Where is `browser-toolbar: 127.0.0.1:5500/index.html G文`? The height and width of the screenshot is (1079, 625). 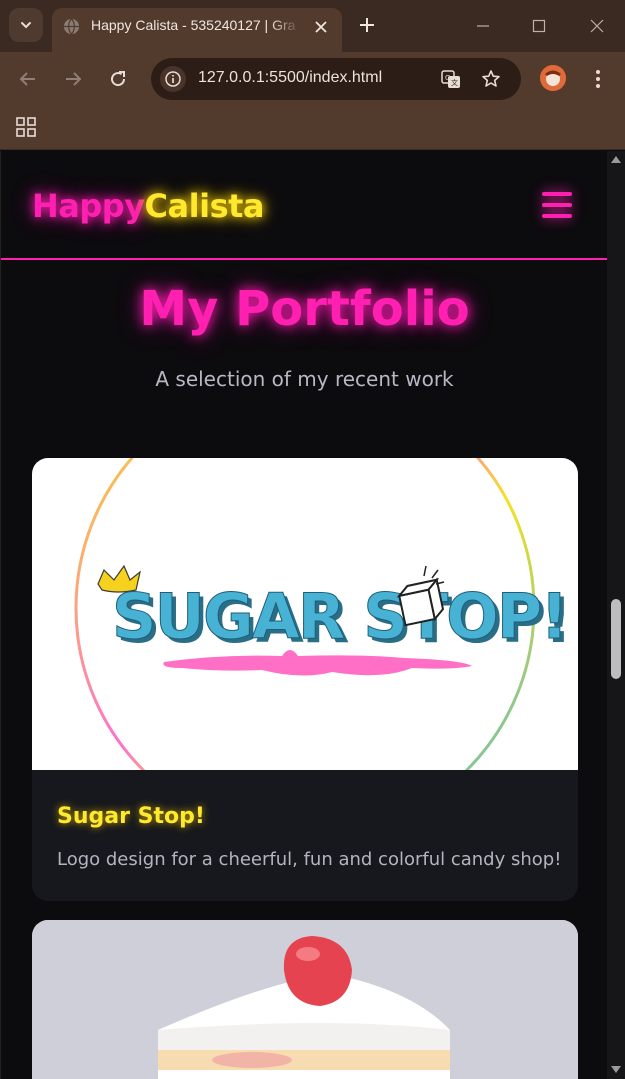 browser-toolbar: 127.0.0.1:5500/index.html G文 is located at coordinates (312, 79).